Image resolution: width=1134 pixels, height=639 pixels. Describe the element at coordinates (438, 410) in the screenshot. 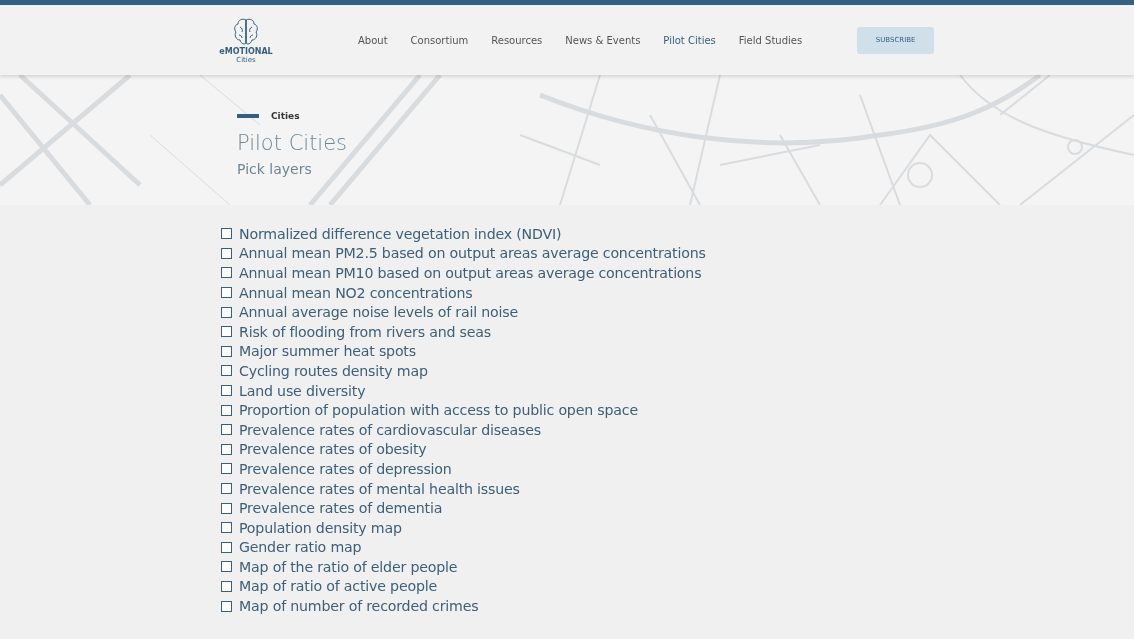

I see `layer-label: Proportion of population with access to public open space` at that location.